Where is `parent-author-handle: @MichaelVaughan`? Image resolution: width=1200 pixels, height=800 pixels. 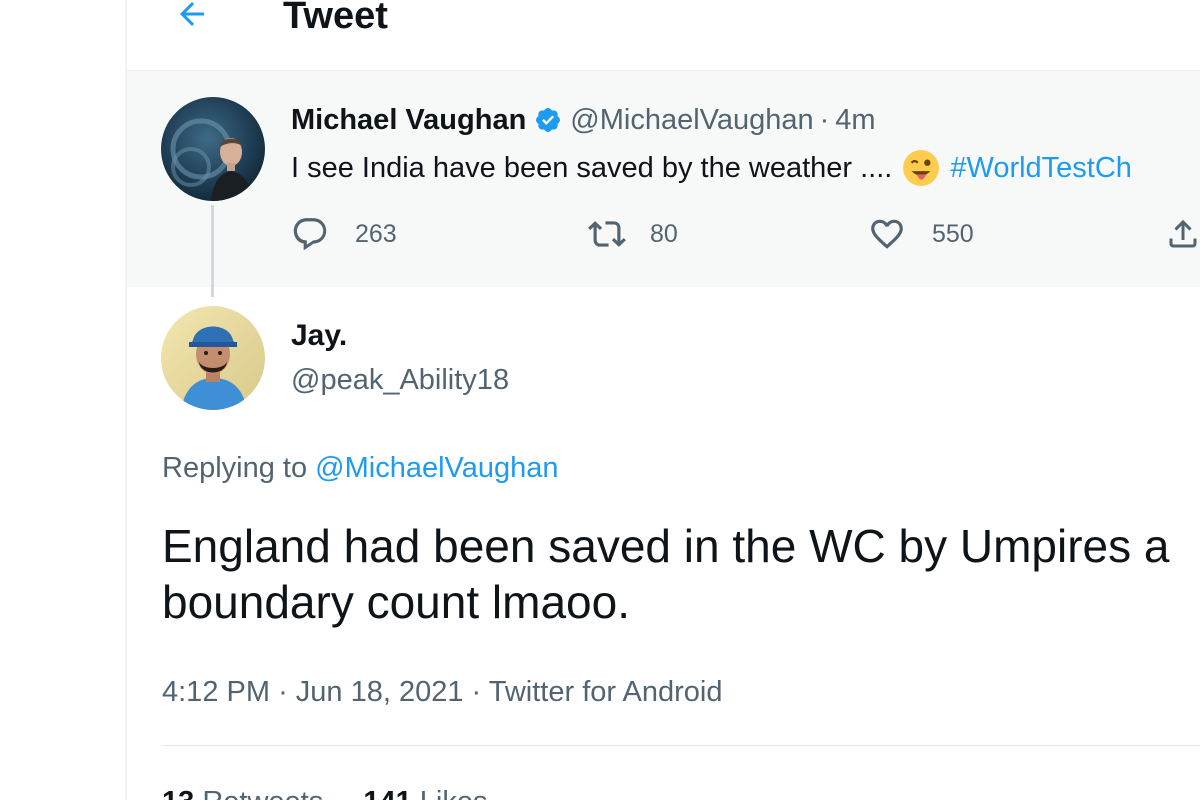
parent-author-handle: @MichaelVaughan is located at coordinates (691, 120).